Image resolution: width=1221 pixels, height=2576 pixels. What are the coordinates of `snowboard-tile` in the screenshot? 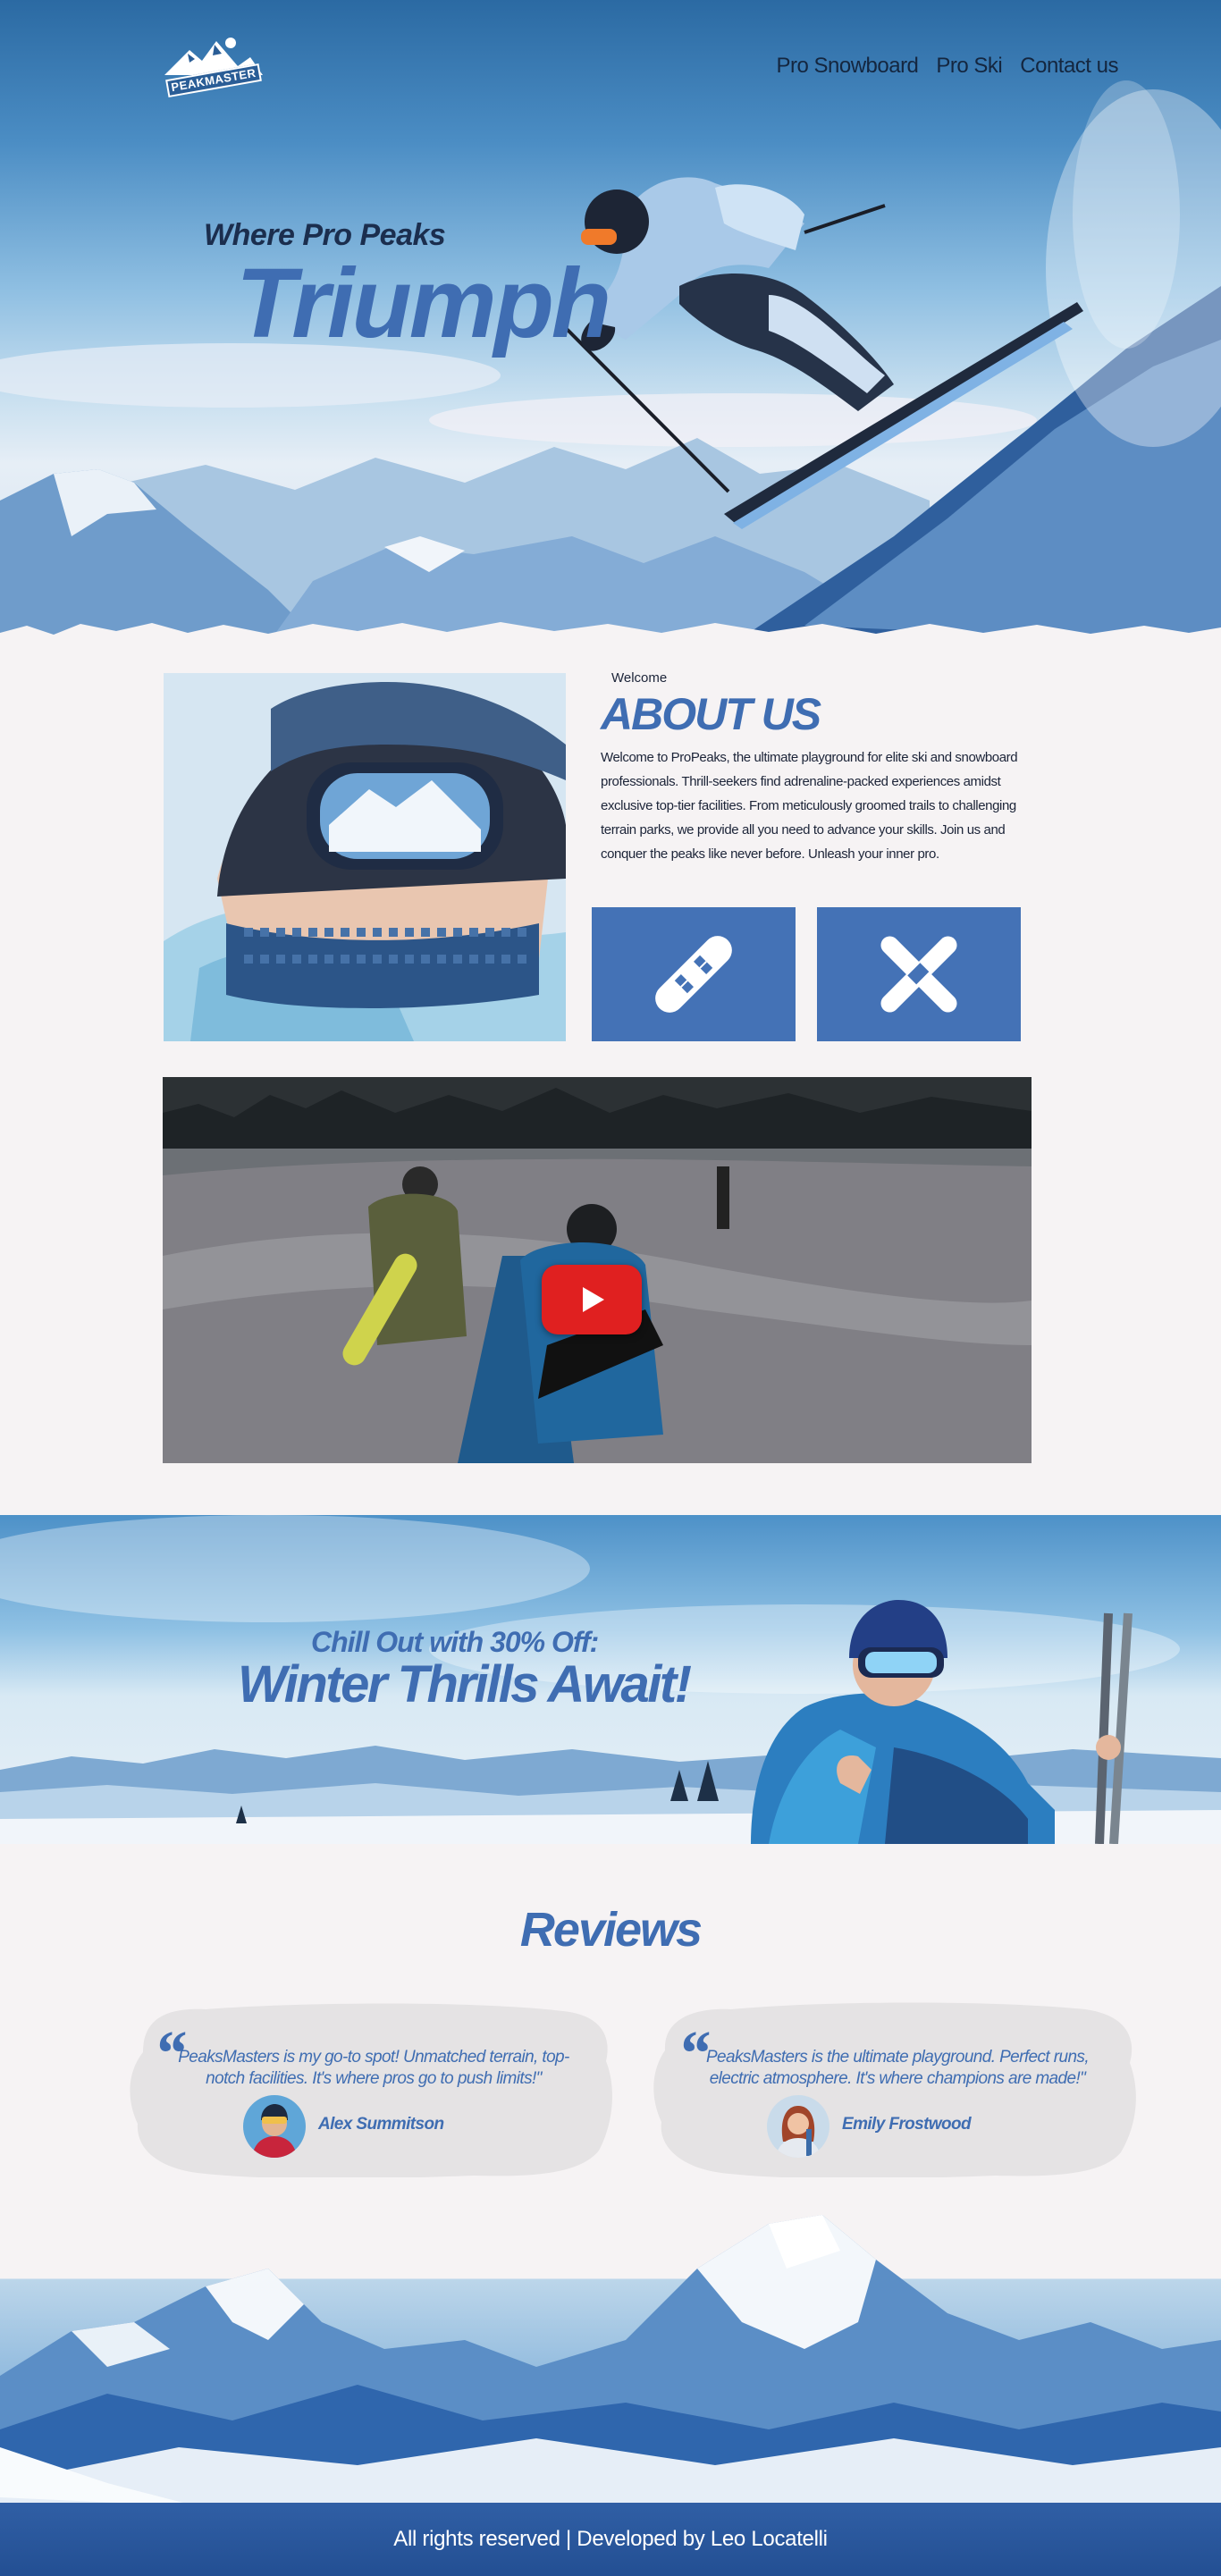 It's located at (694, 974).